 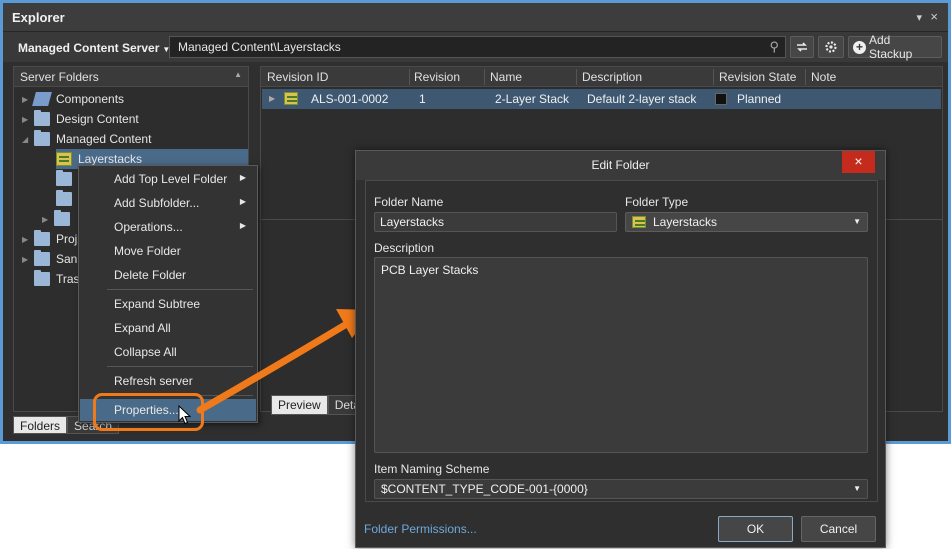 What do you see at coordinates (475, 17) in the screenshot?
I see `explorer-titlebar: Explorer ▾ ×` at bounding box center [475, 17].